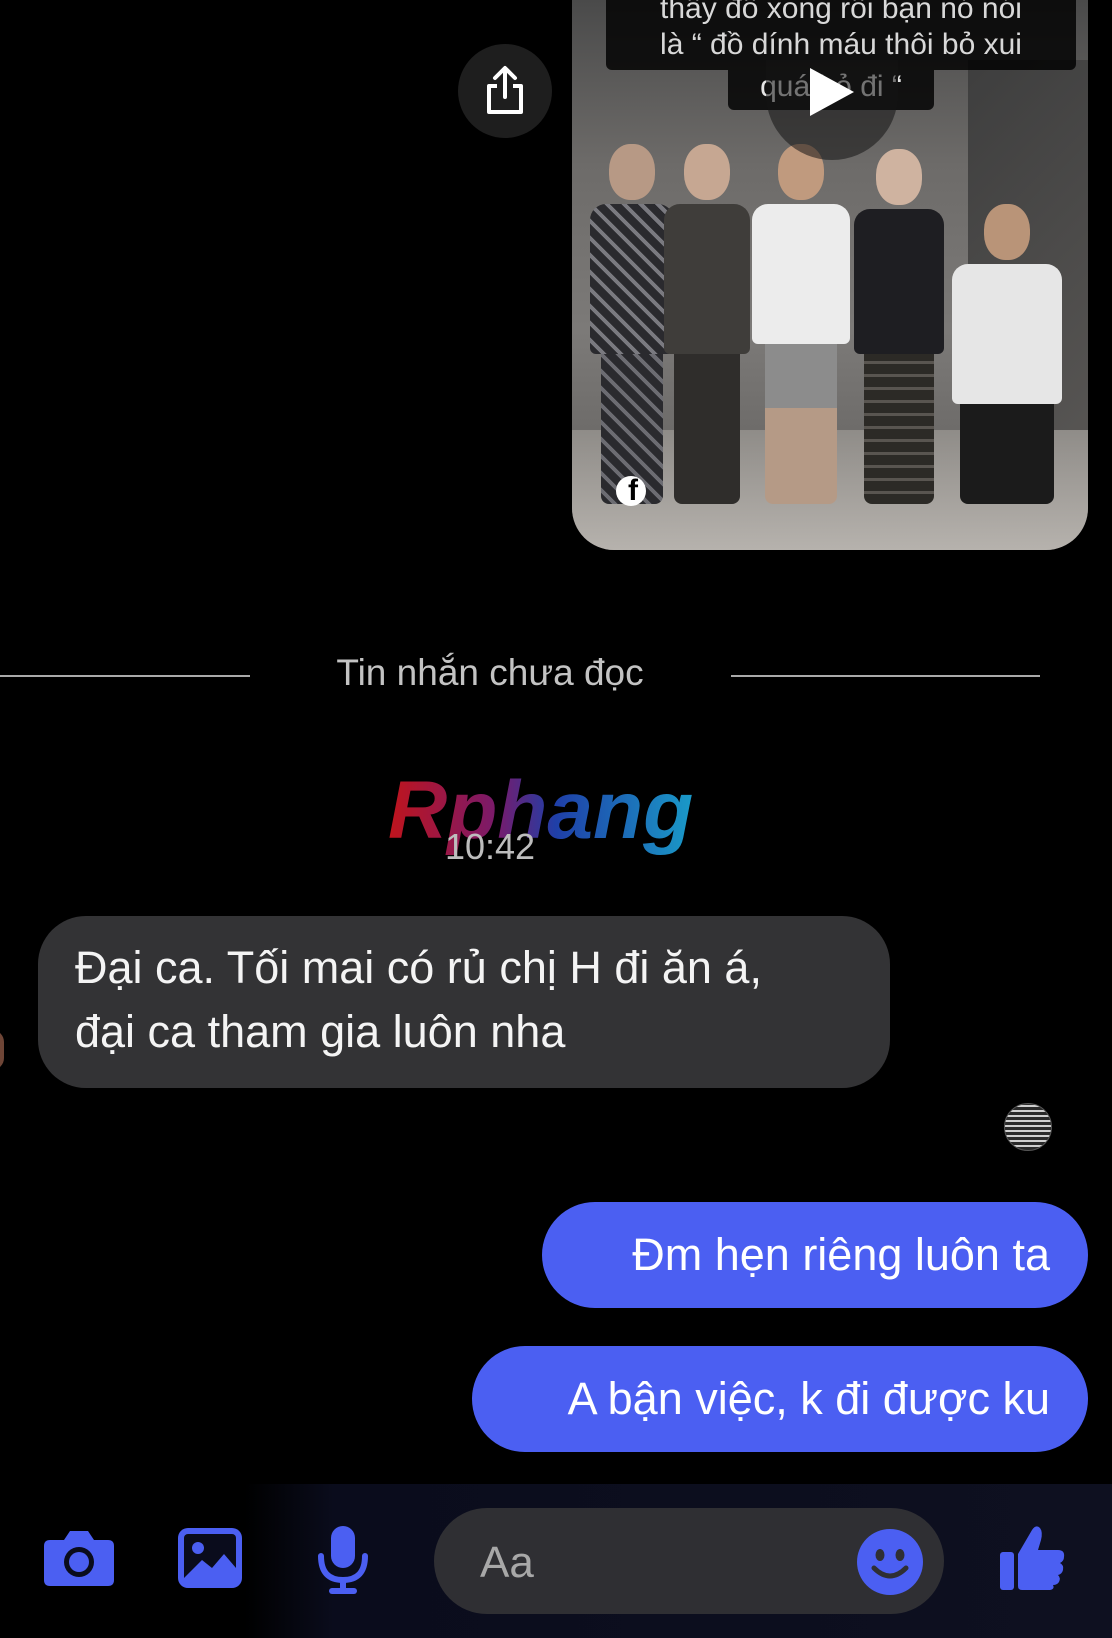 The height and width of the screenshot is (1638, 1112). I want to click on gallery-button, so click(210, 1560).